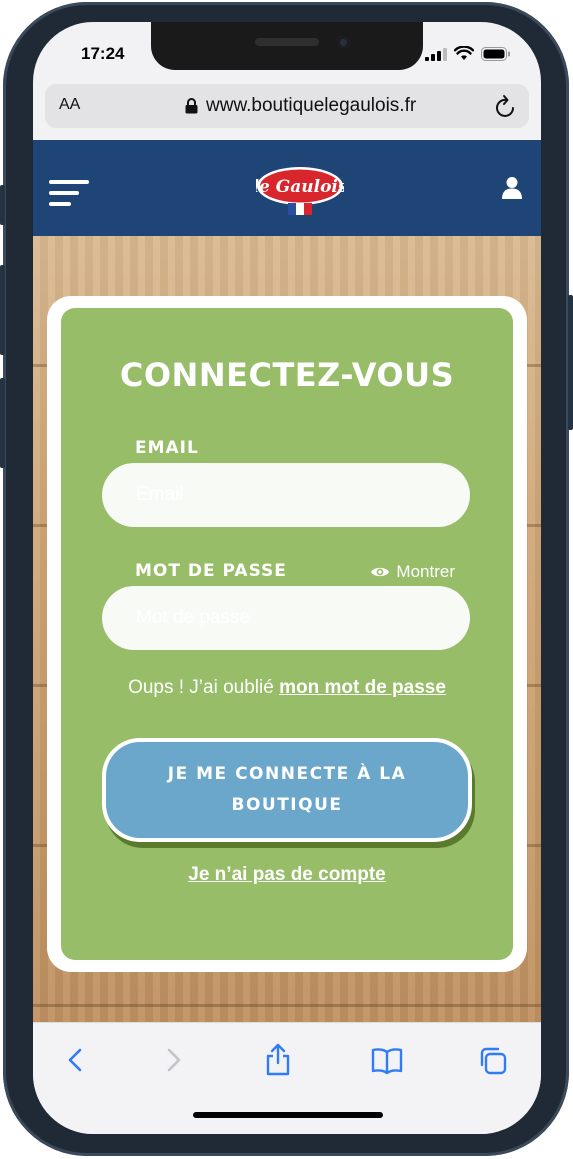  I want to click on eye-icon, so click(380, 572).